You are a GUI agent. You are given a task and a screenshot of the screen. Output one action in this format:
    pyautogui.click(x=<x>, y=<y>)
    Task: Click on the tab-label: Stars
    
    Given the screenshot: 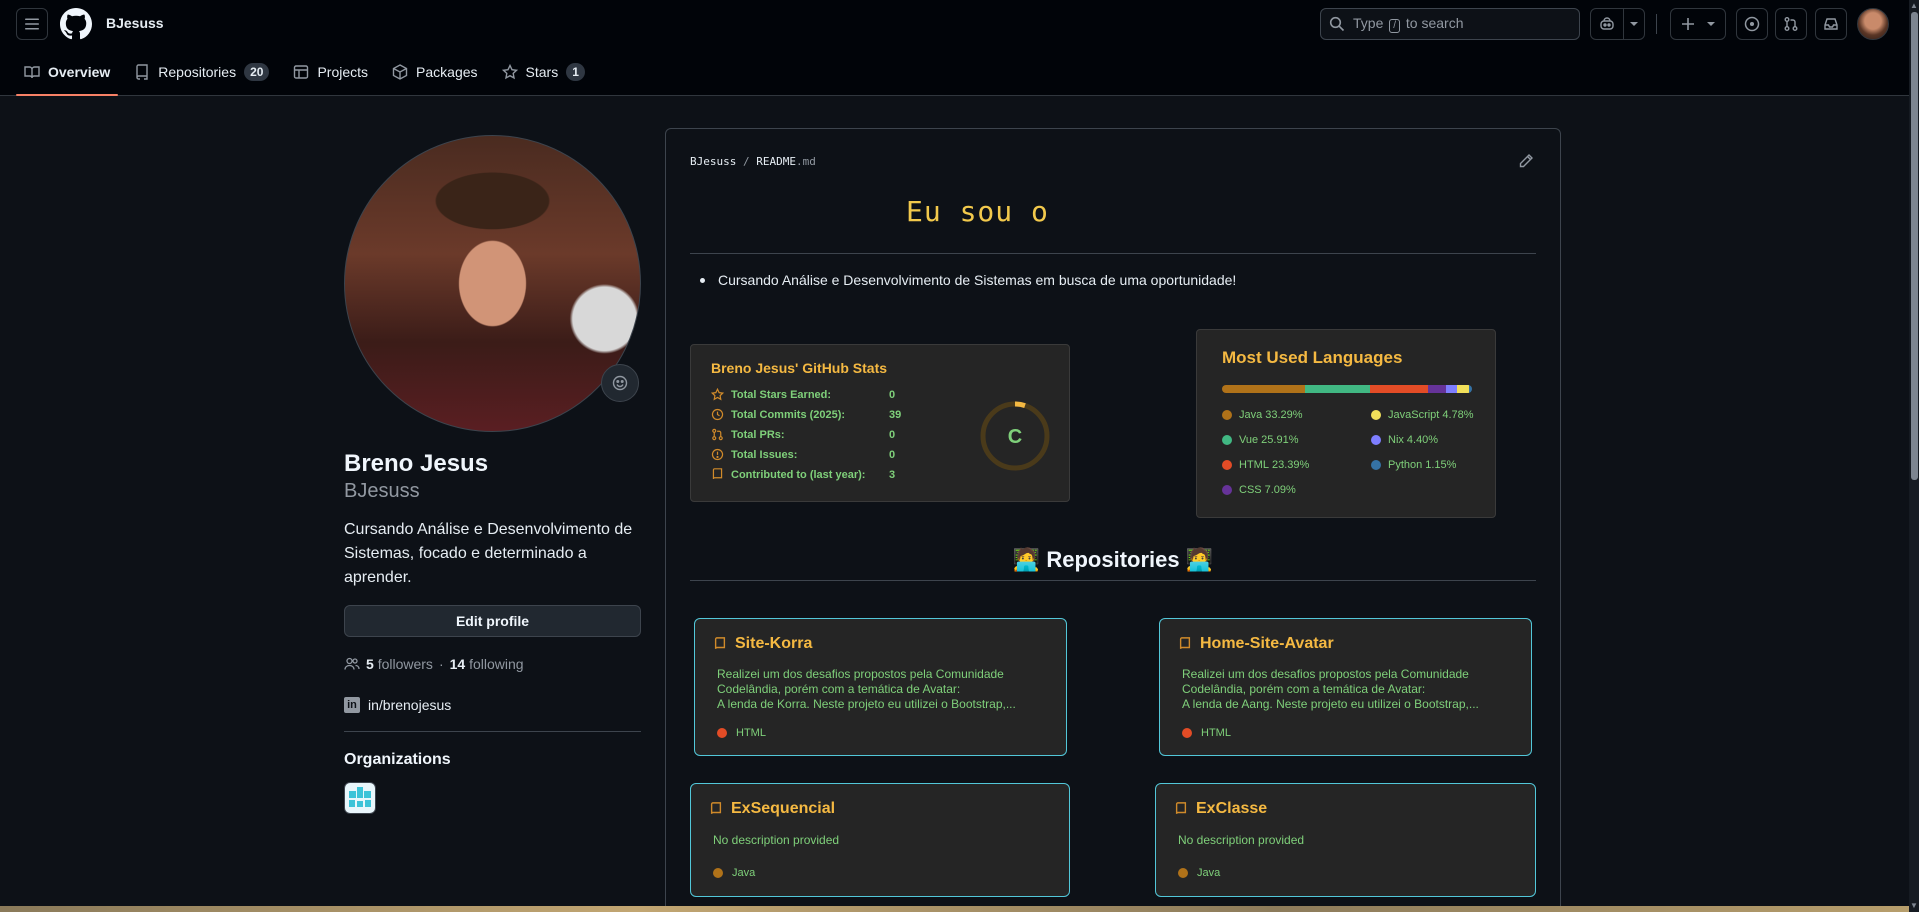 What is the action you would take?
    pyautogui.click(x=542, y=72)
    